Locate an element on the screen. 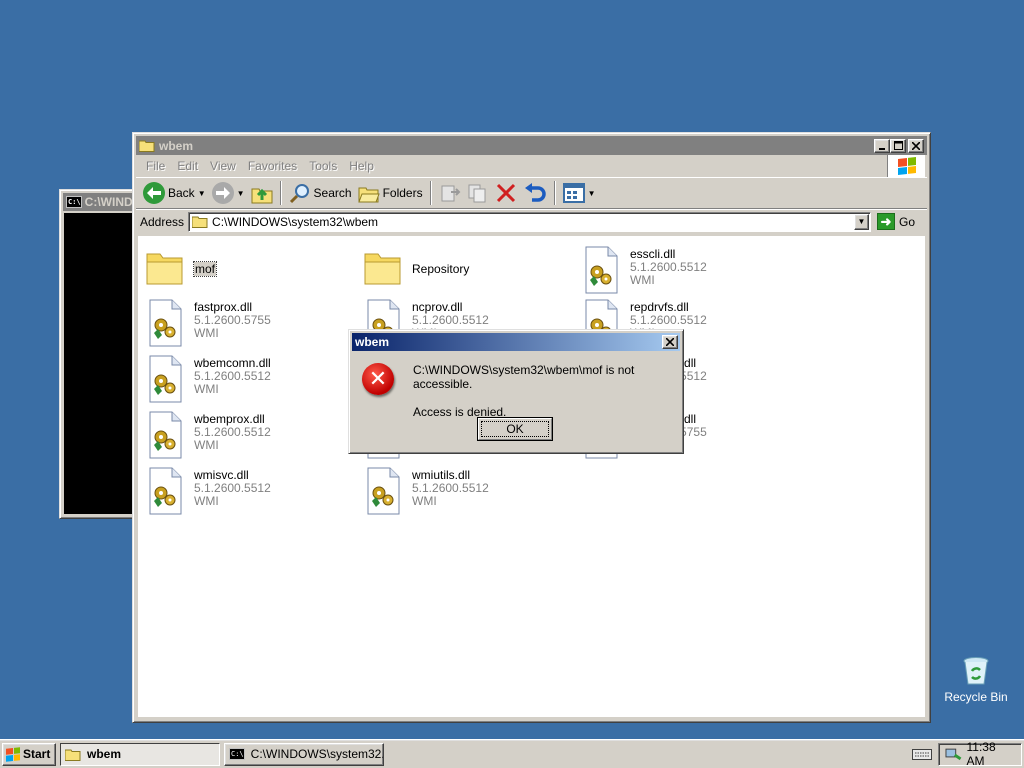 The image size is (1024, 768). delete-button is located at coordinates (506, 193).